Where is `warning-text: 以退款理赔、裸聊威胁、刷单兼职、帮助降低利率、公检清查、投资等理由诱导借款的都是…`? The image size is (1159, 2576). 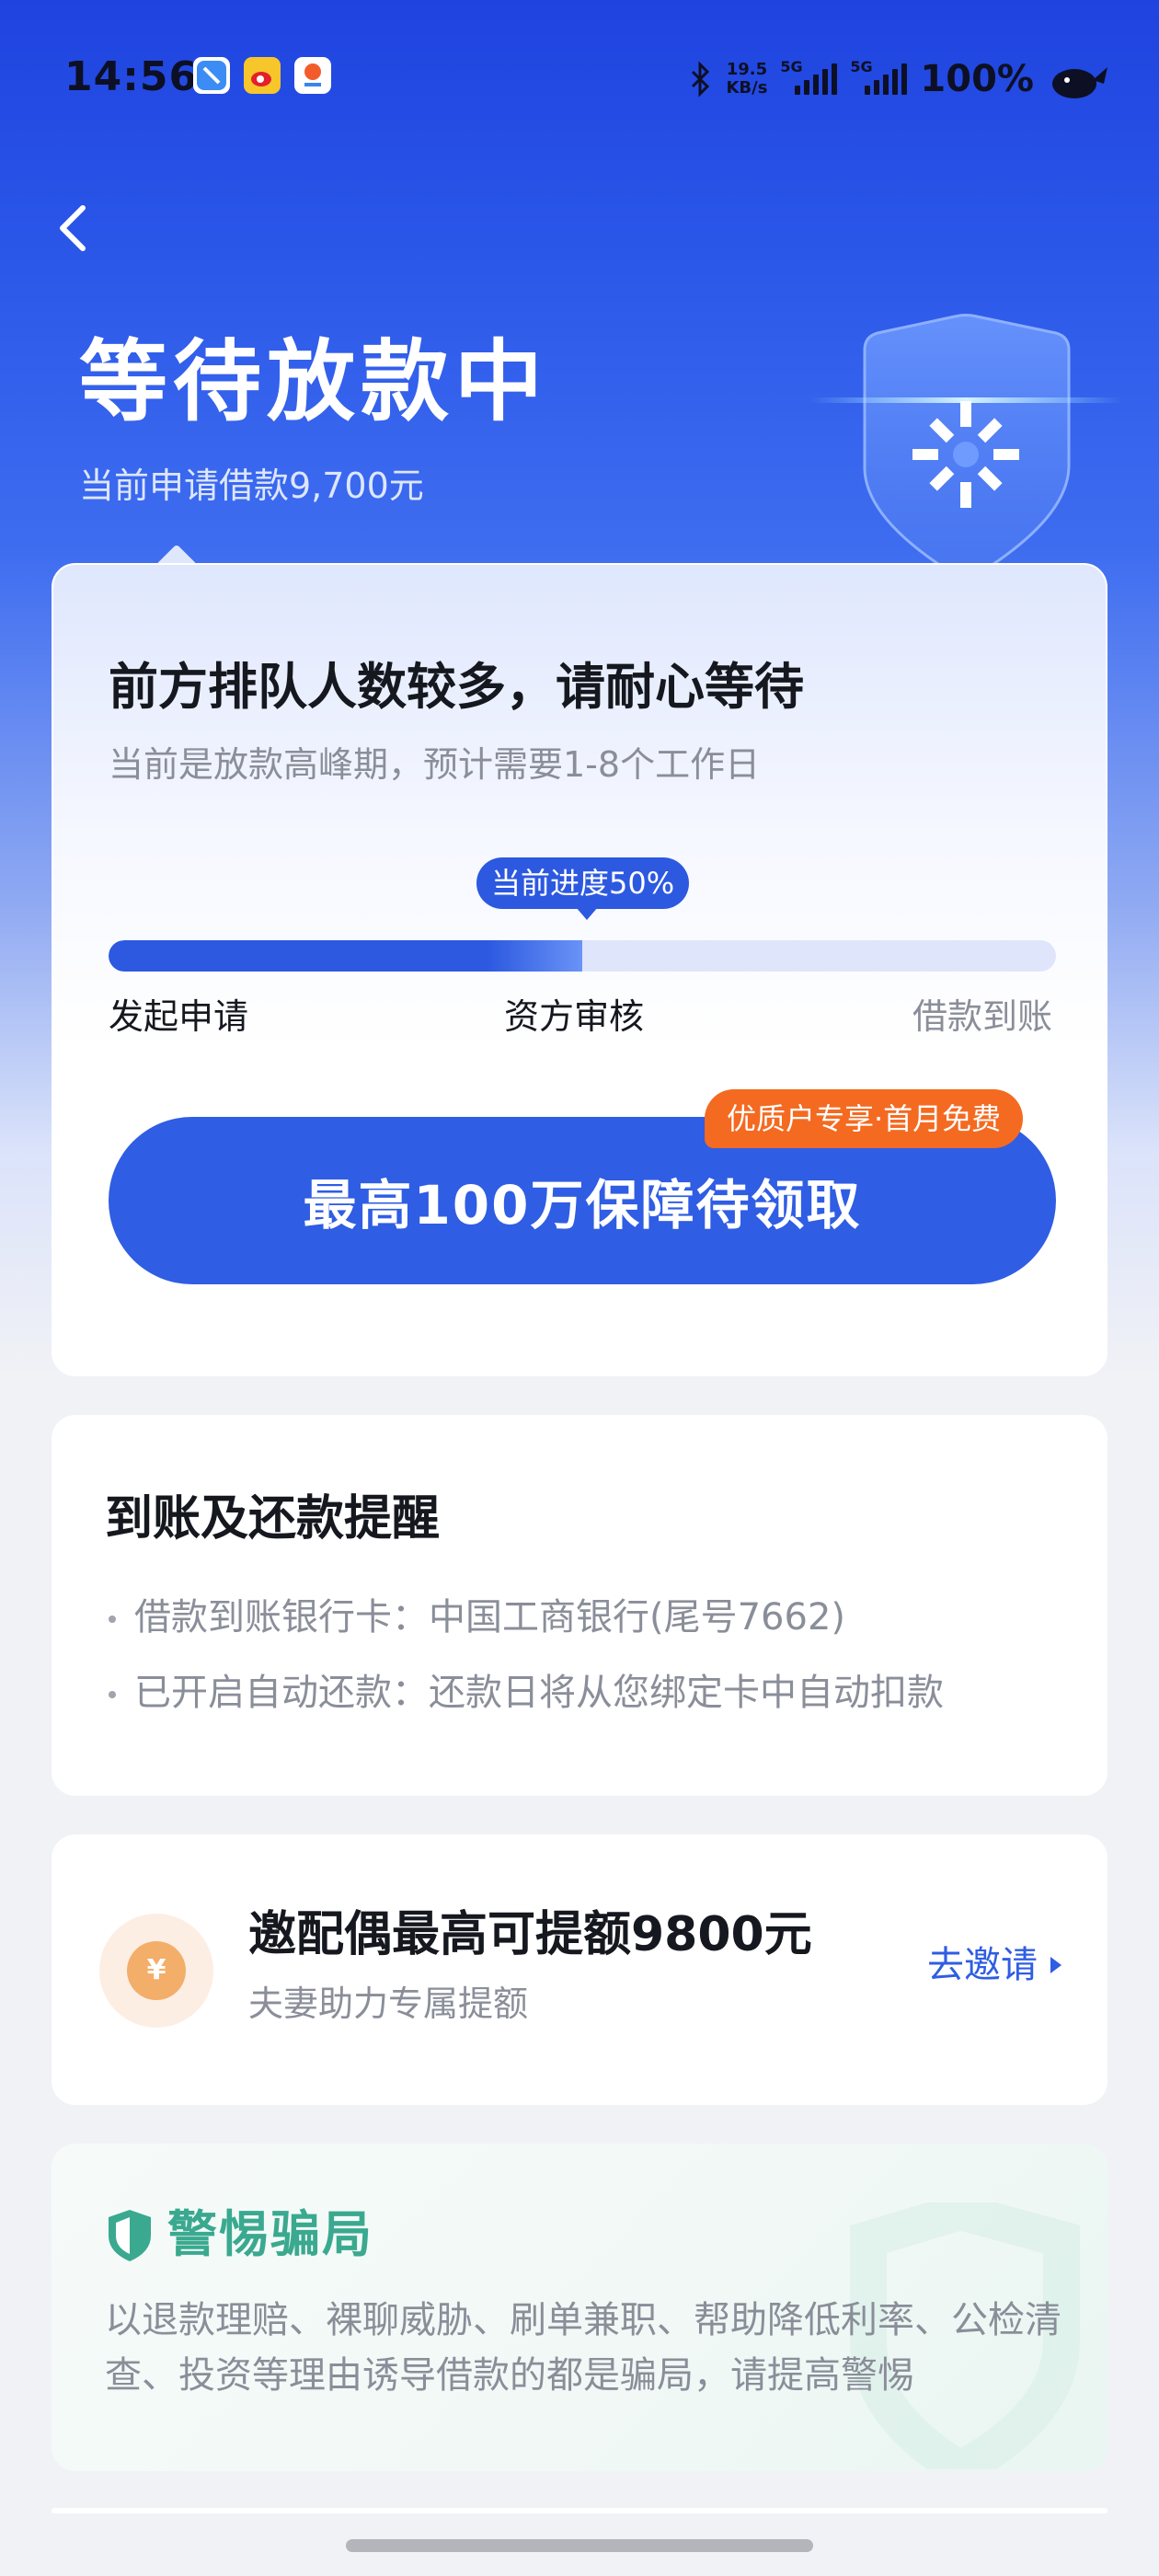 warning-text: 以退款理赔、裸聊威胁、刷单兼职、帮助降低利率、公检清查、投资等理由诱导借款的都是… is located at coordinates (583, 2348).